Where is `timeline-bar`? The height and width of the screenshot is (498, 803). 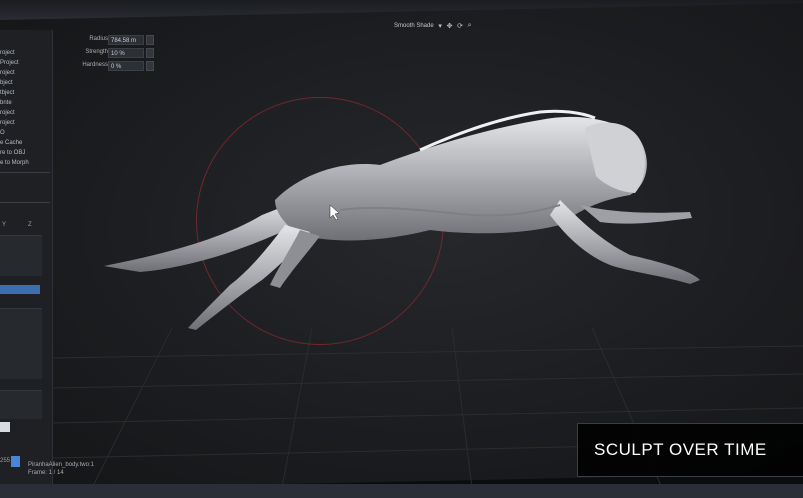 timeline-bar is located at coordinates (401, 491).